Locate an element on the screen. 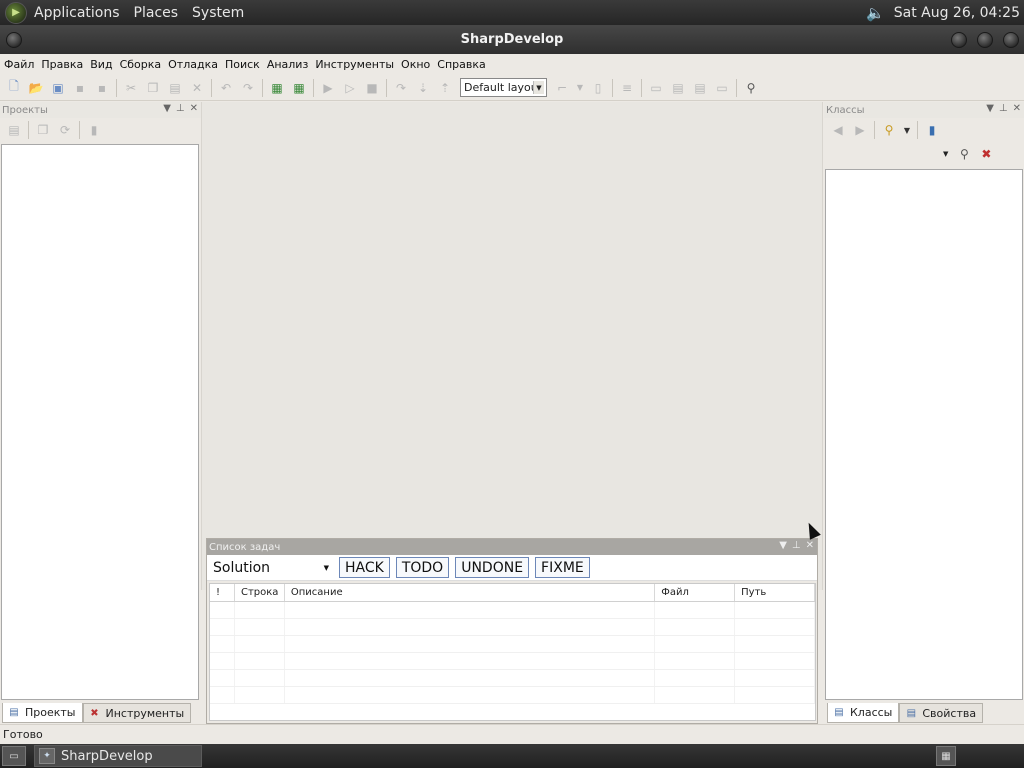 The width and height of the screenshot is (1024, 768). column-line: Строка is located at coordinates (260, 592).